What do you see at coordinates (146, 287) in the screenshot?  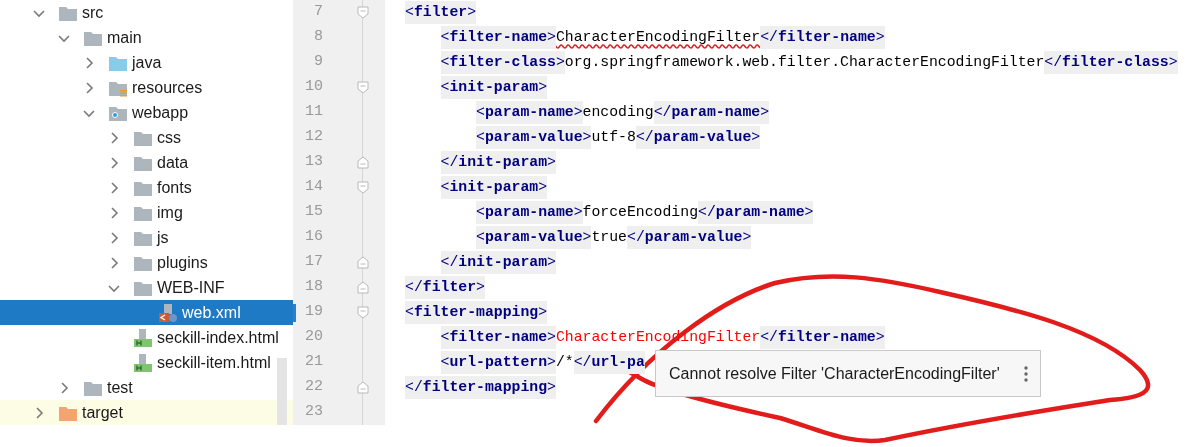 I see `tree-item: WEB-INF` at bounding box center [146, 287].